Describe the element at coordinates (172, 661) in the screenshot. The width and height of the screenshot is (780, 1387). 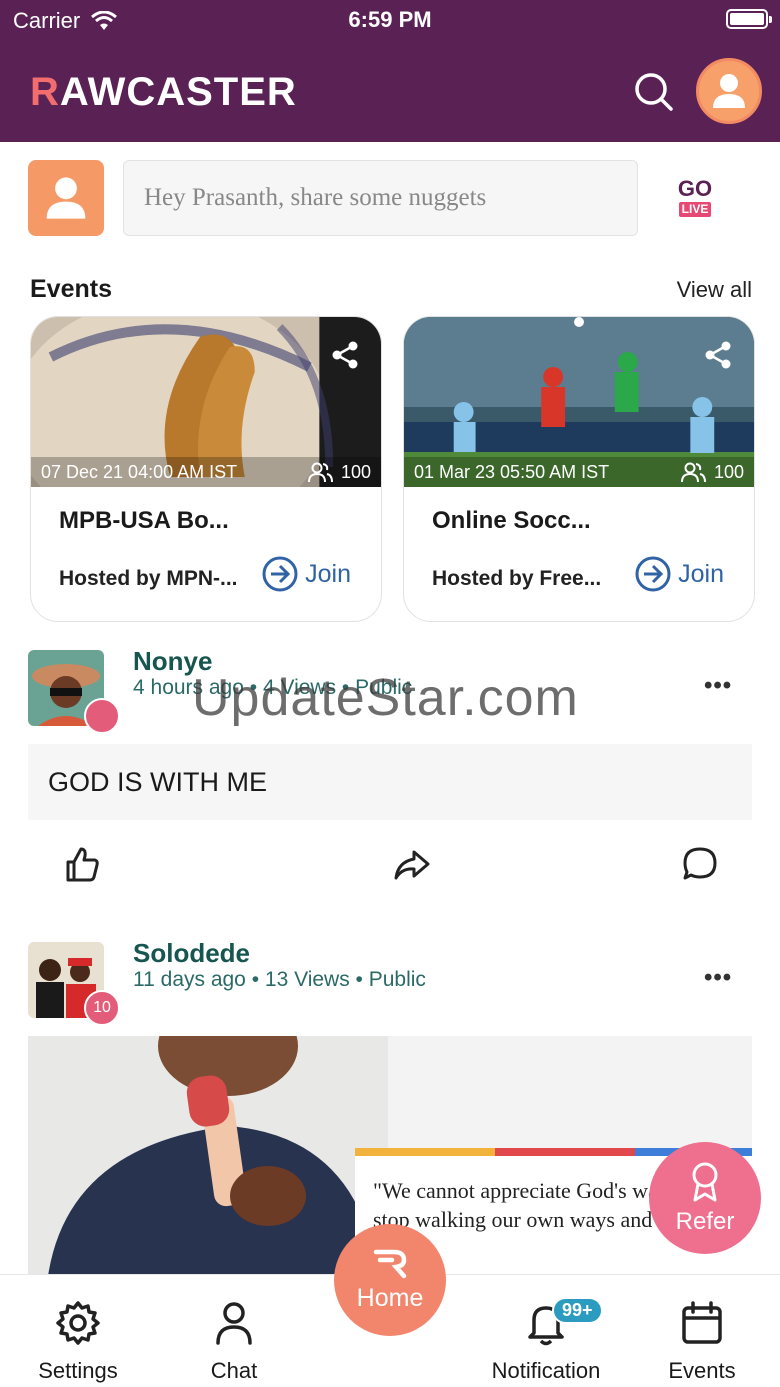
I see `post-author: Nonye` at that location.